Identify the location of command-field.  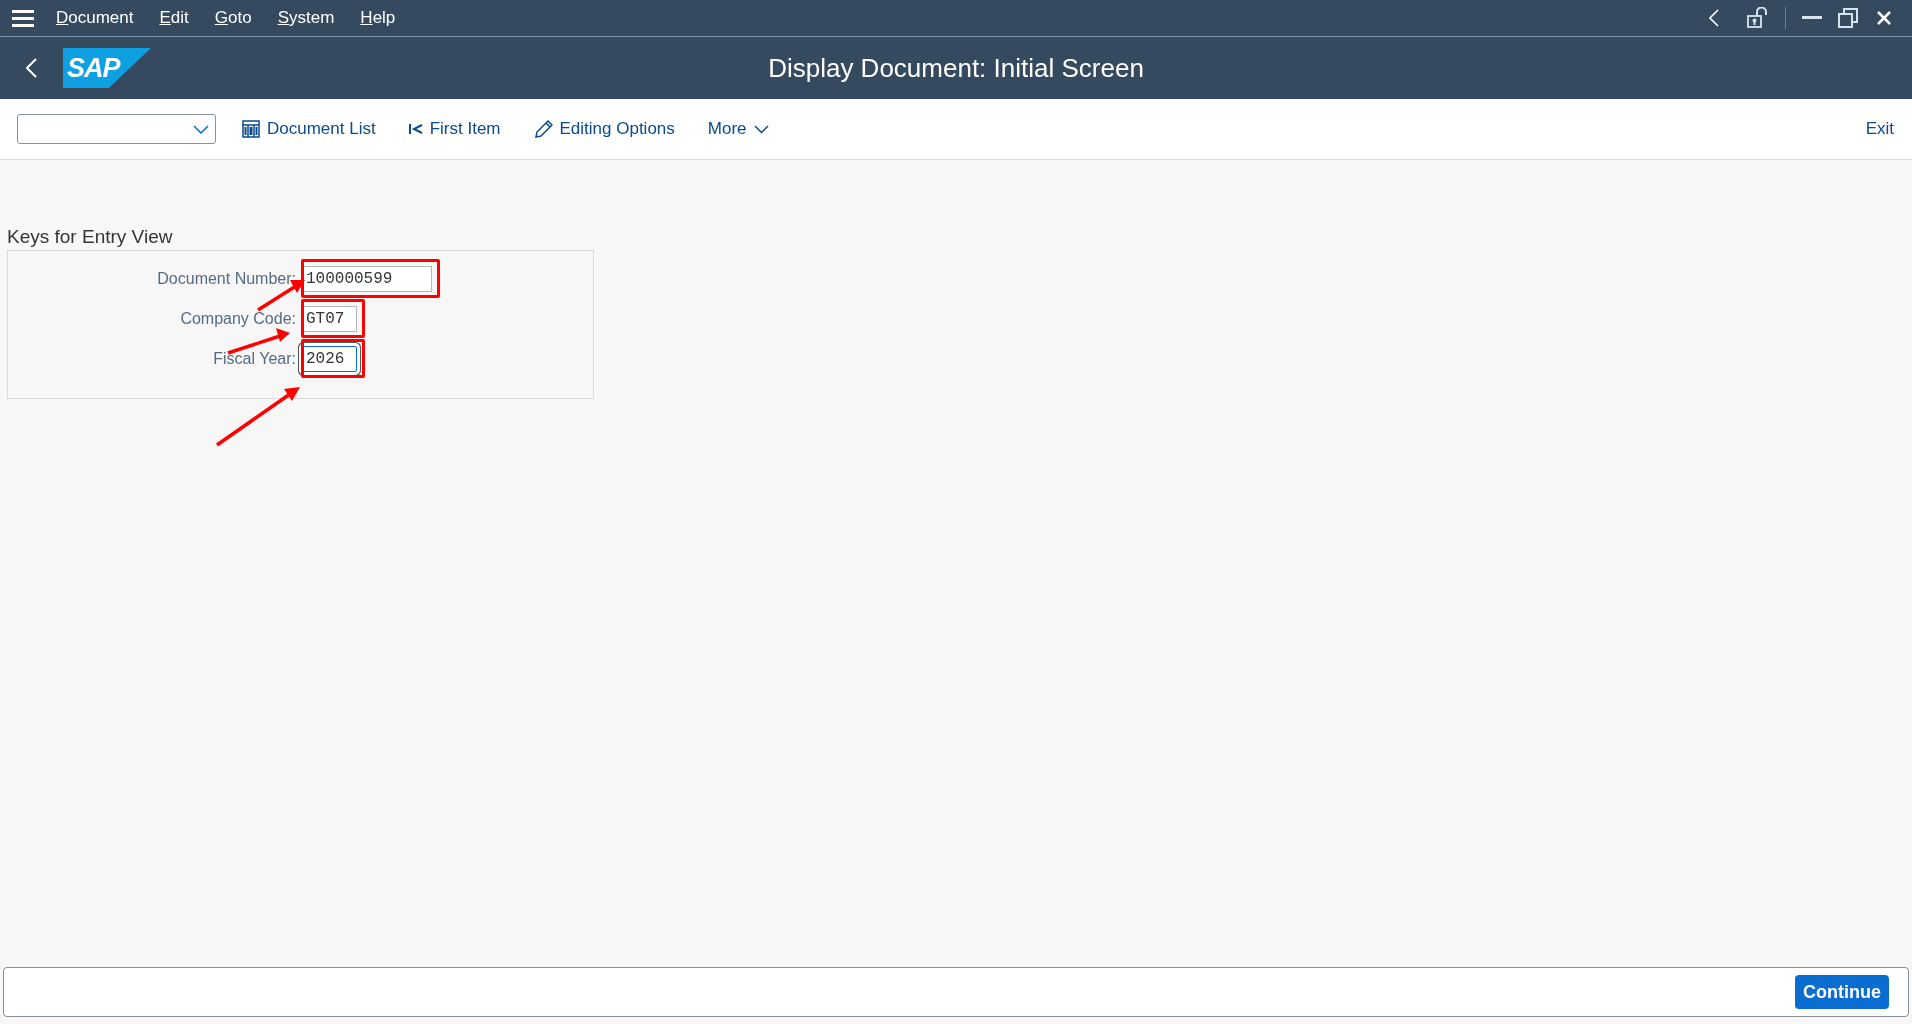
(116, 129).